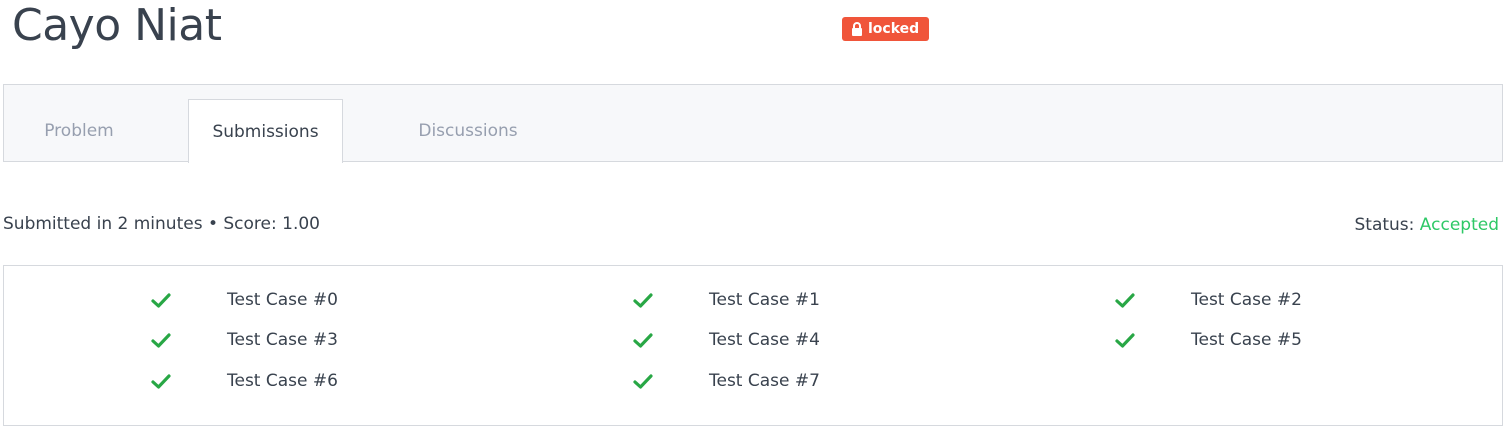  Describe the element at coordinates (282, 340) in the screenshot. I see `test-case-label: Test Case #3` at that location.